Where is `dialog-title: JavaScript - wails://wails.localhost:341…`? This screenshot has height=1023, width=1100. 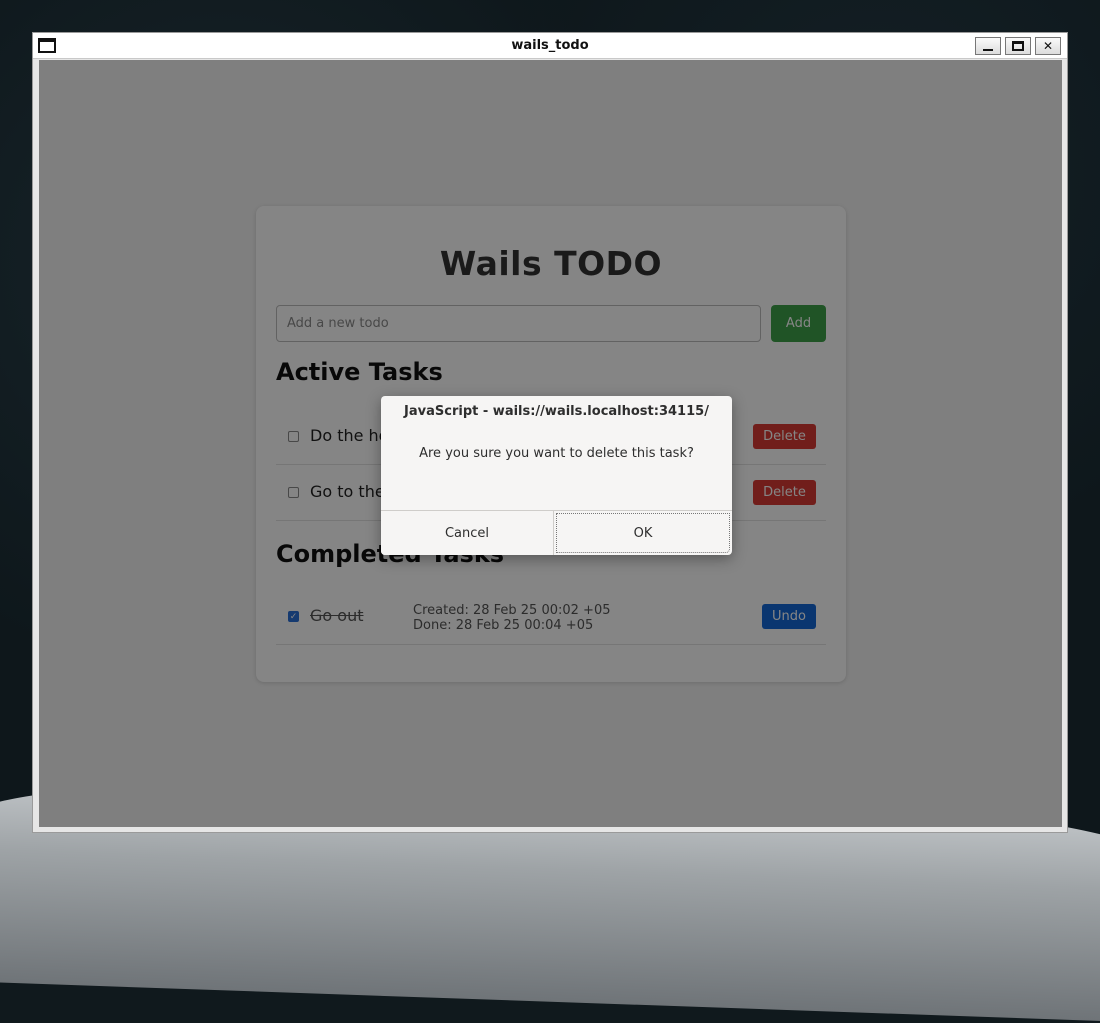
dialog-title: JavaScript - wails://wails.localhost:341… is located at coordinates (556, 411).